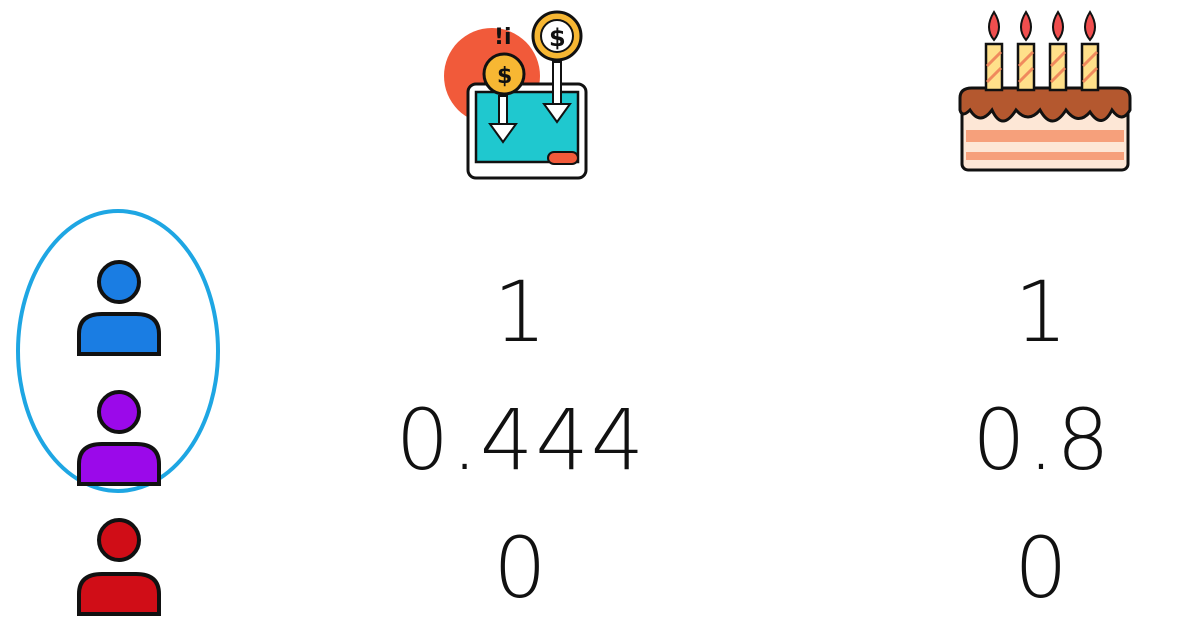 The height and width of the screenshot is (626, 1201). I want to click on value-cell: 0.8, so click(1042, 440).